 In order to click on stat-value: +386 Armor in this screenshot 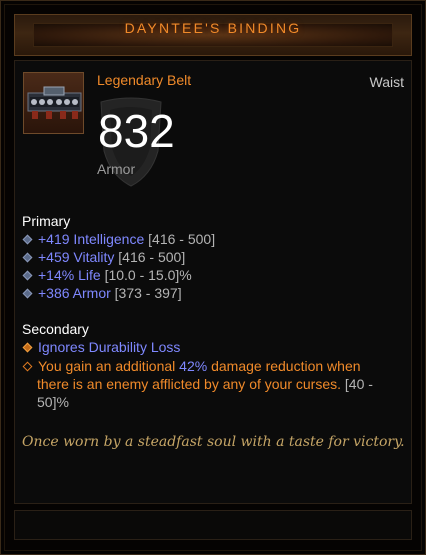, I will do `click(74, 293)`.